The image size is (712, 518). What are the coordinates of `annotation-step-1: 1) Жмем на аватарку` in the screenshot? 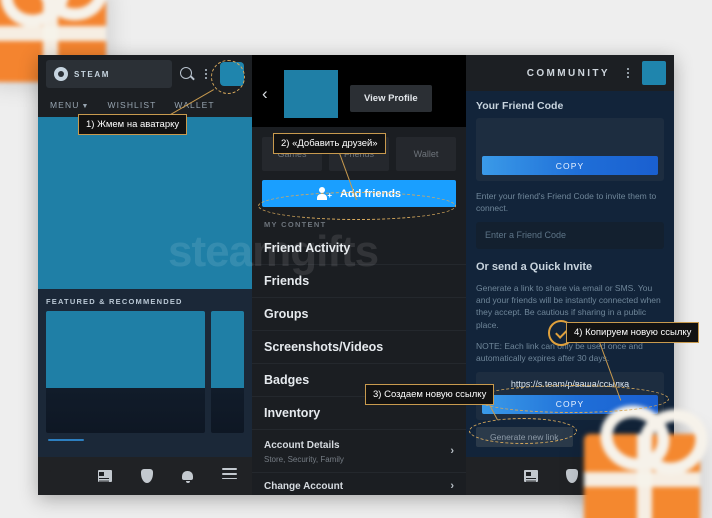 It's located at (133, 124).